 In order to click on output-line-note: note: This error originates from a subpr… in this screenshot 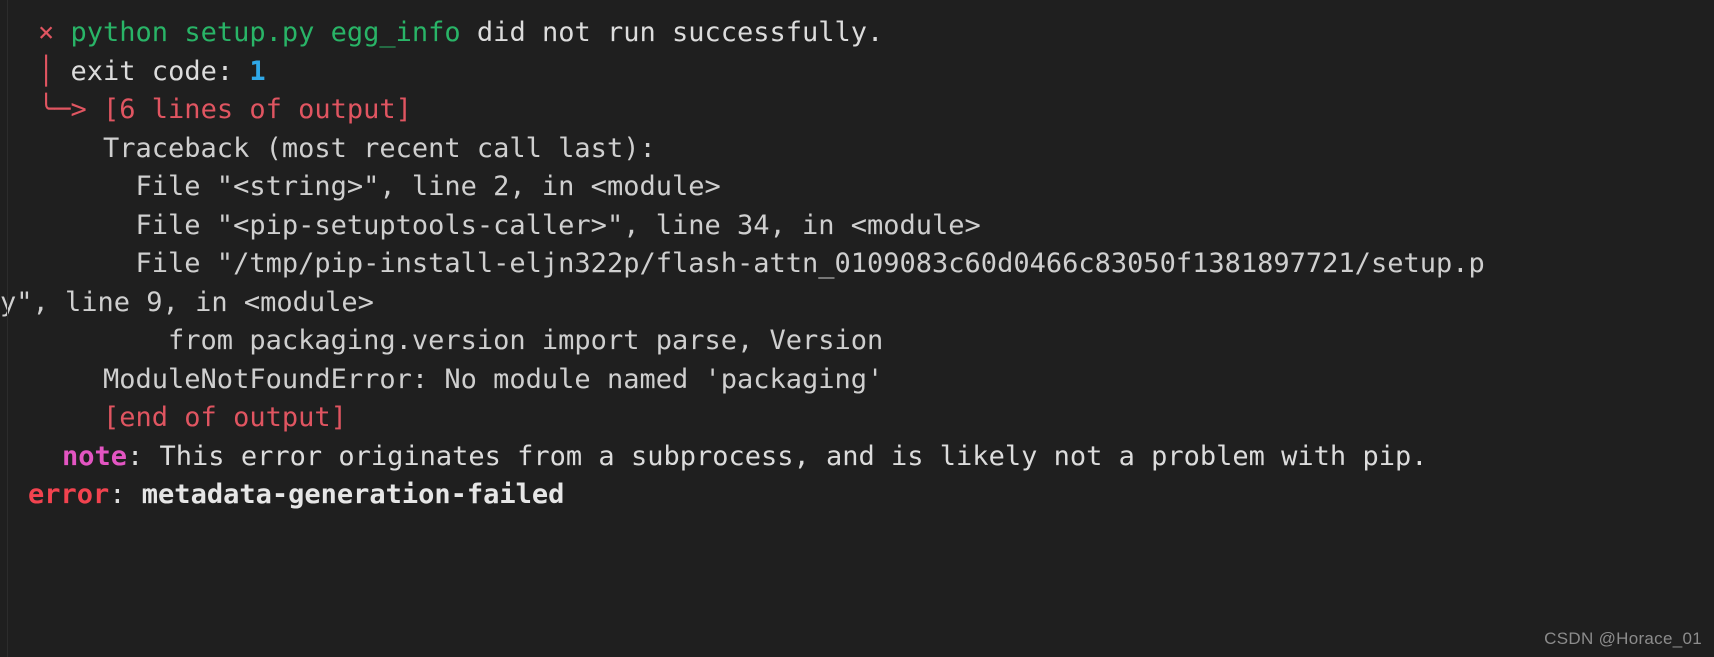, I will do `click(857, 457)`.